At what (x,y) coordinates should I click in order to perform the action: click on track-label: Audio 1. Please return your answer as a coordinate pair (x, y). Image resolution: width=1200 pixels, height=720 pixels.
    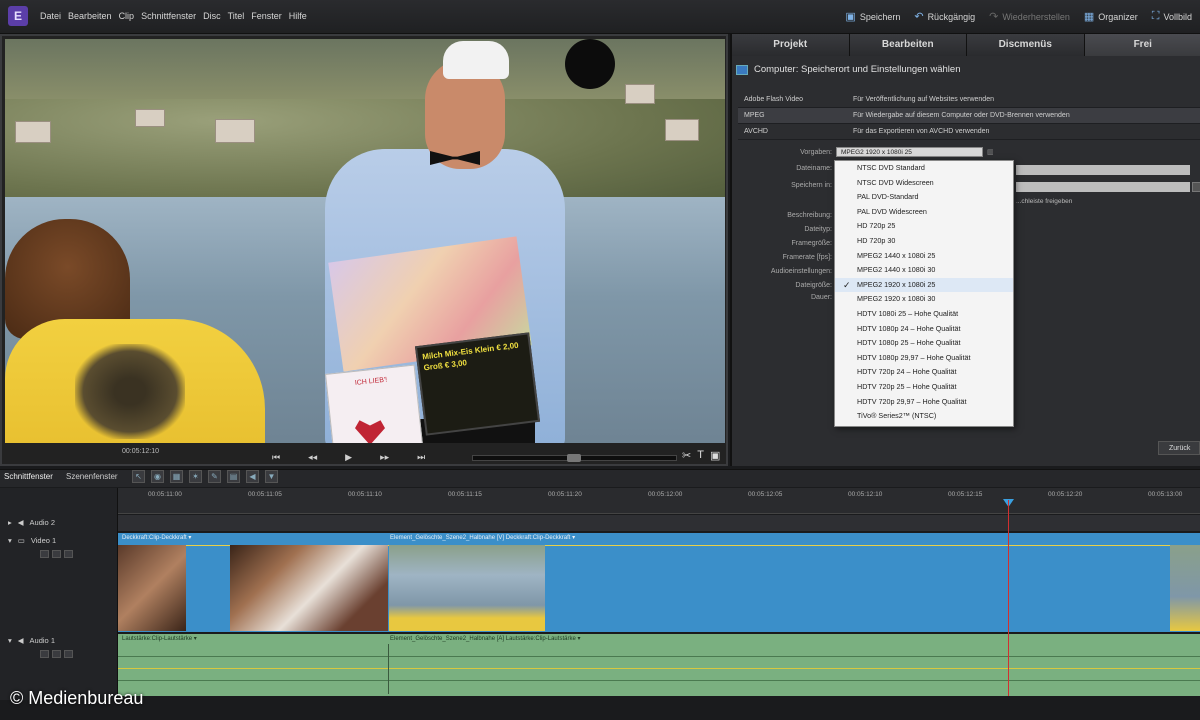
    Looking at the image, I should click on (42, 640).